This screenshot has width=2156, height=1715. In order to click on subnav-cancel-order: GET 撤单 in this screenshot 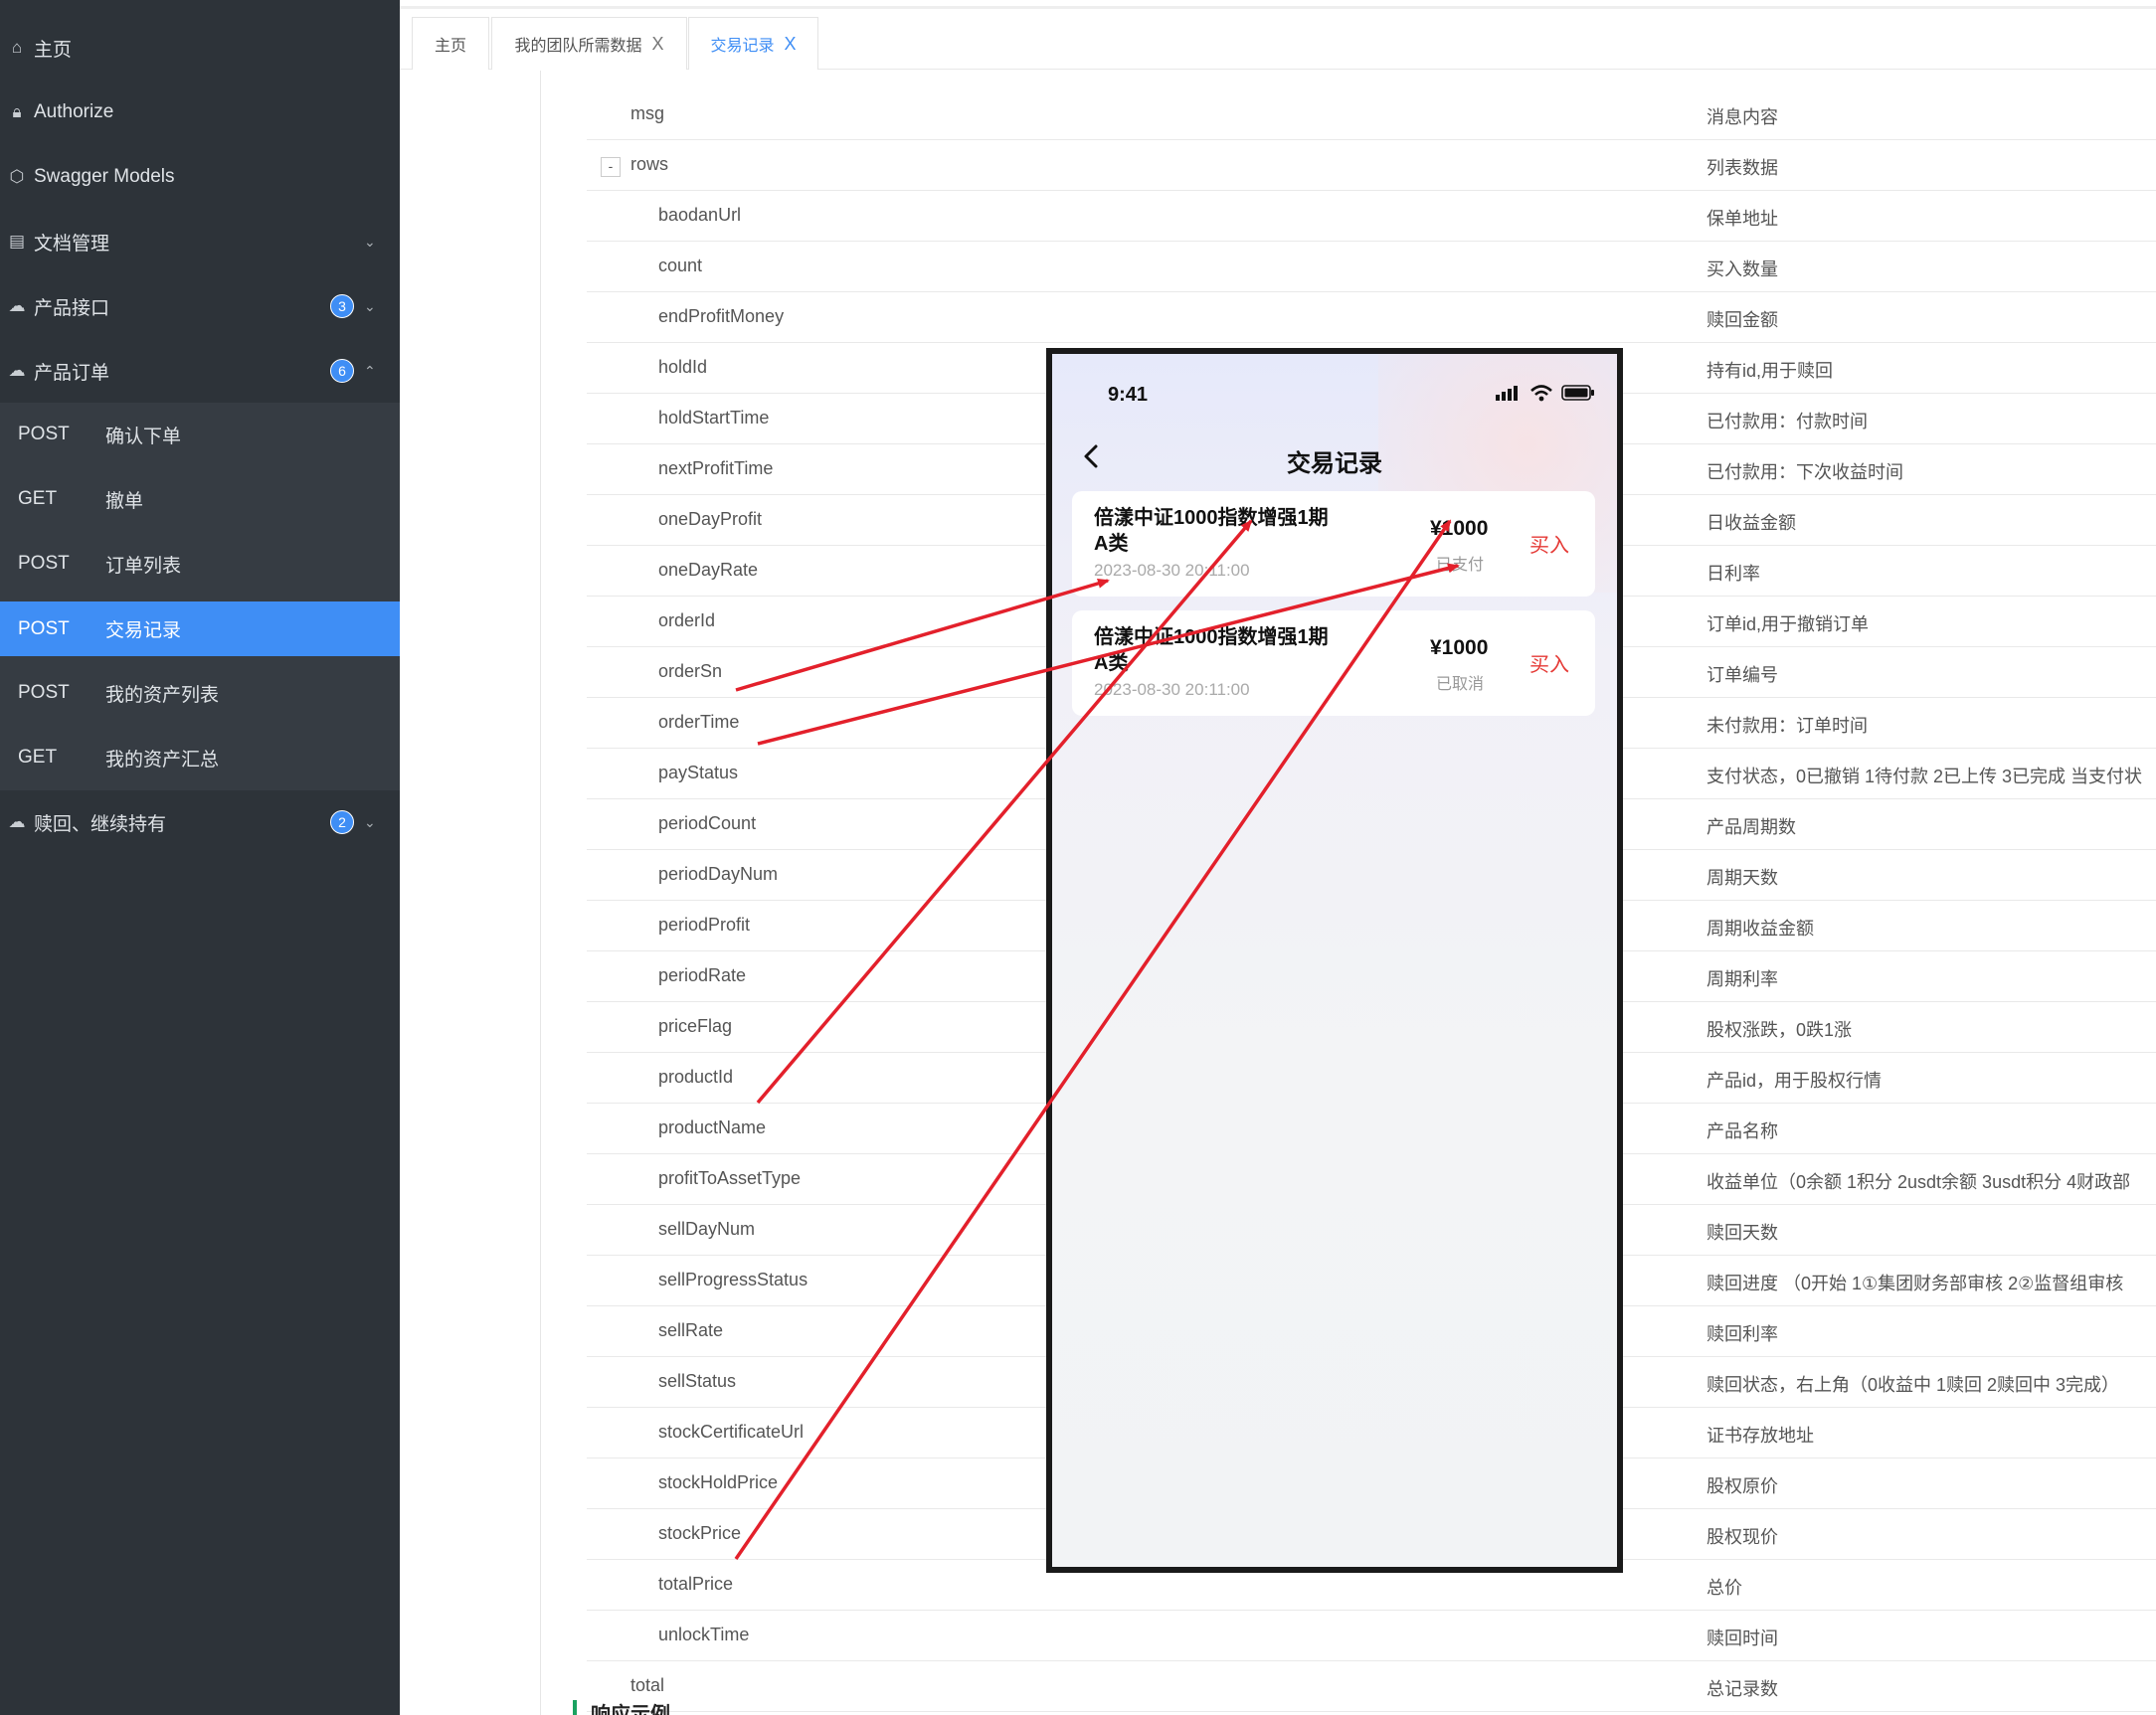, I will do `click(200, 499)`.